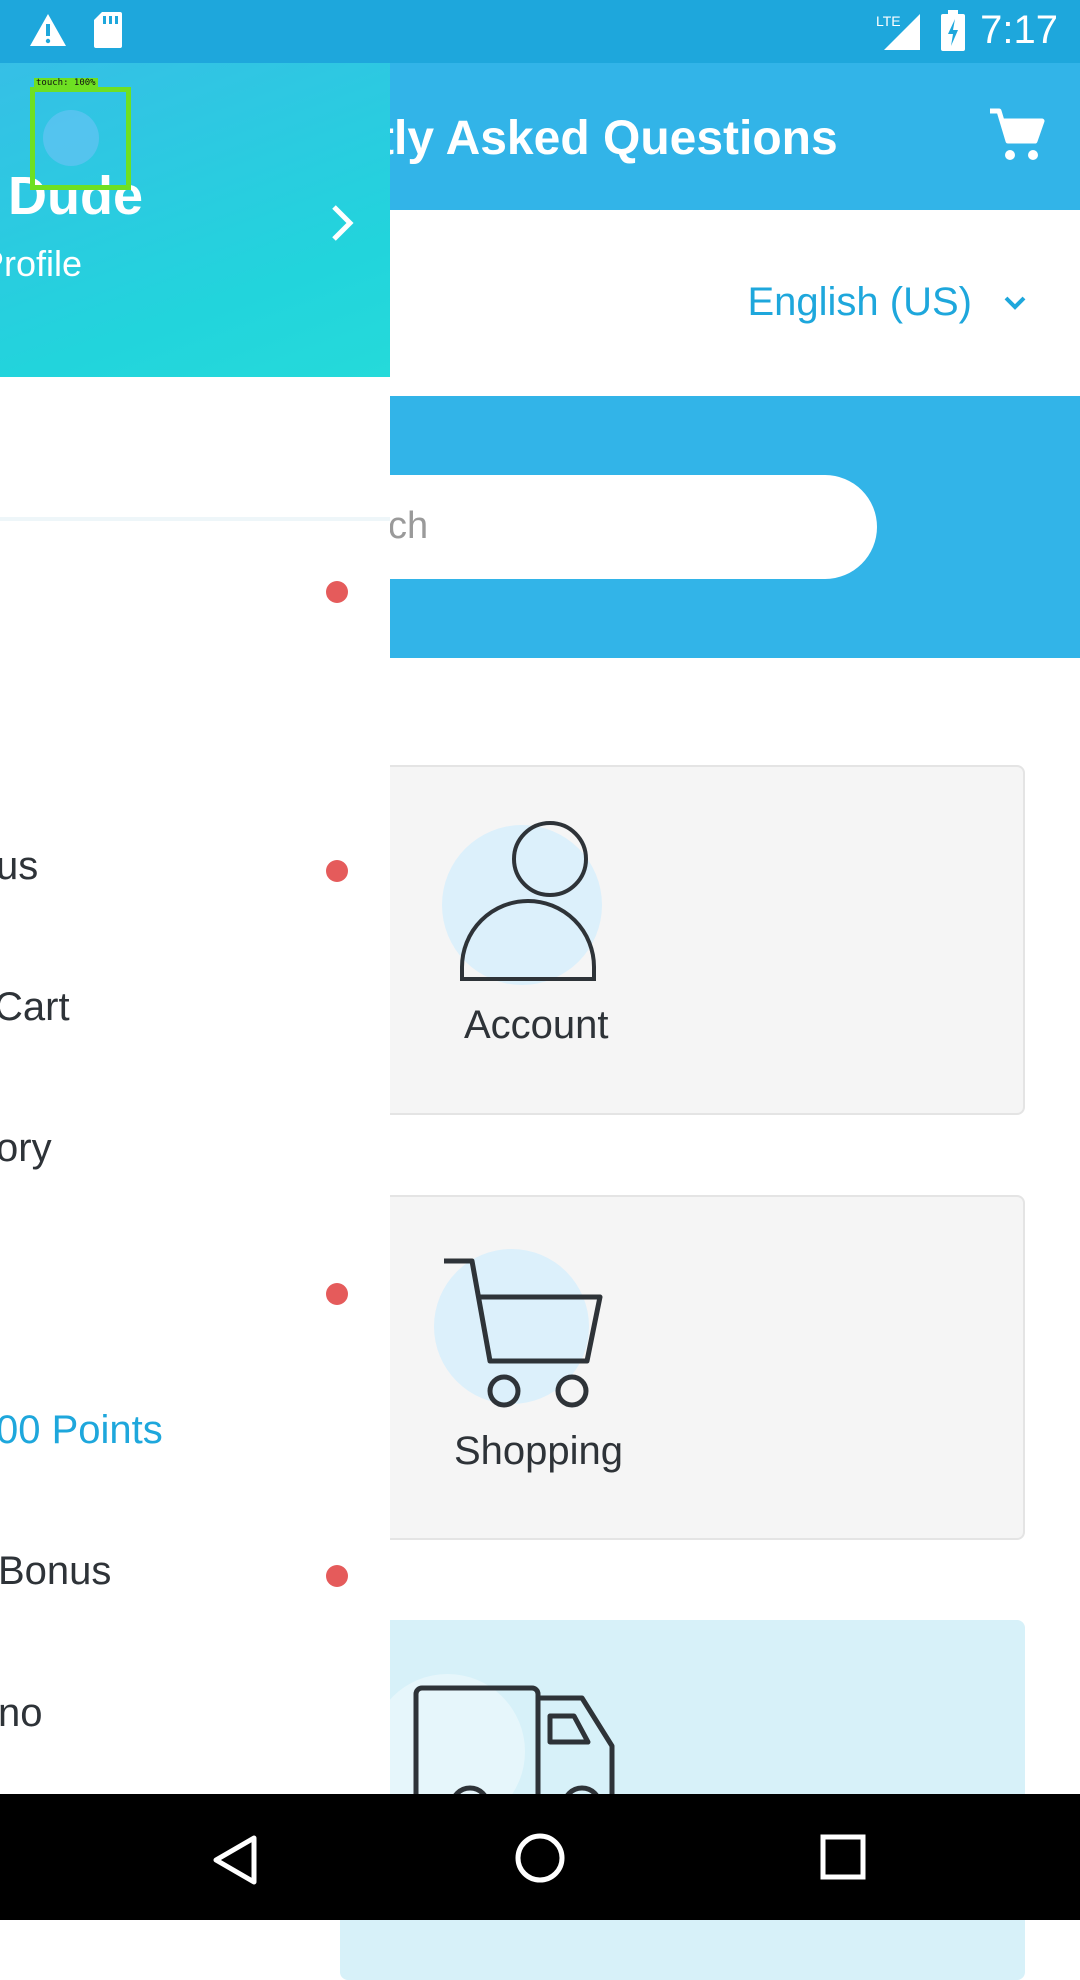 This screenshot has width=1080, height=1980. I want to click on view-profile-link: Profile, so click(41, 264).